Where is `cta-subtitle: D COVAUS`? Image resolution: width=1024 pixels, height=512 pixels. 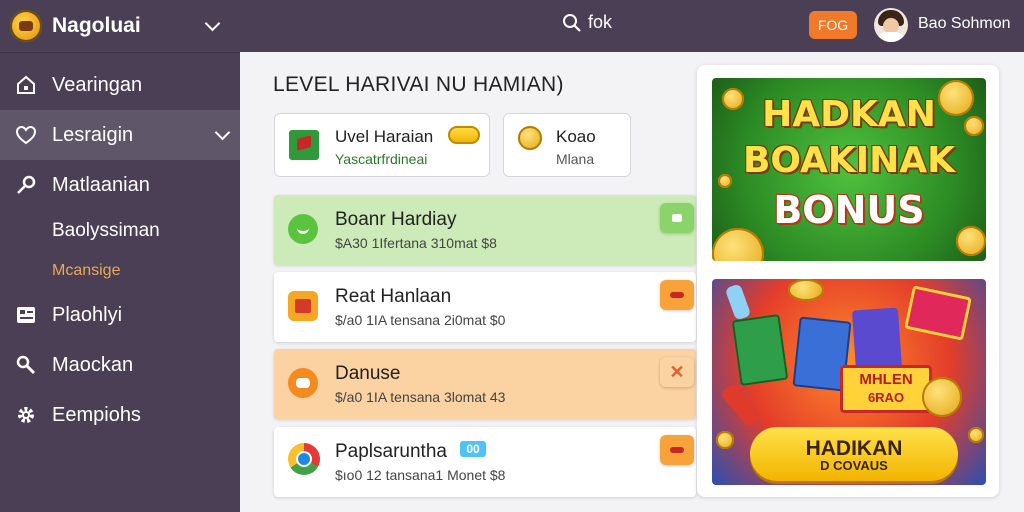
cta-subtitle: D COVAUS is located at coordinates (854, 465).